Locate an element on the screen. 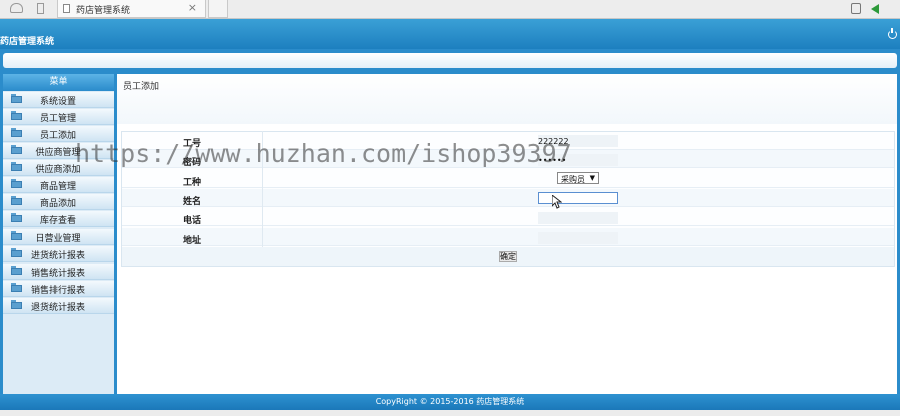 The image size is (900, 416). dropdown-arrow-icon: ▼ is located at coordinates (592, 178).